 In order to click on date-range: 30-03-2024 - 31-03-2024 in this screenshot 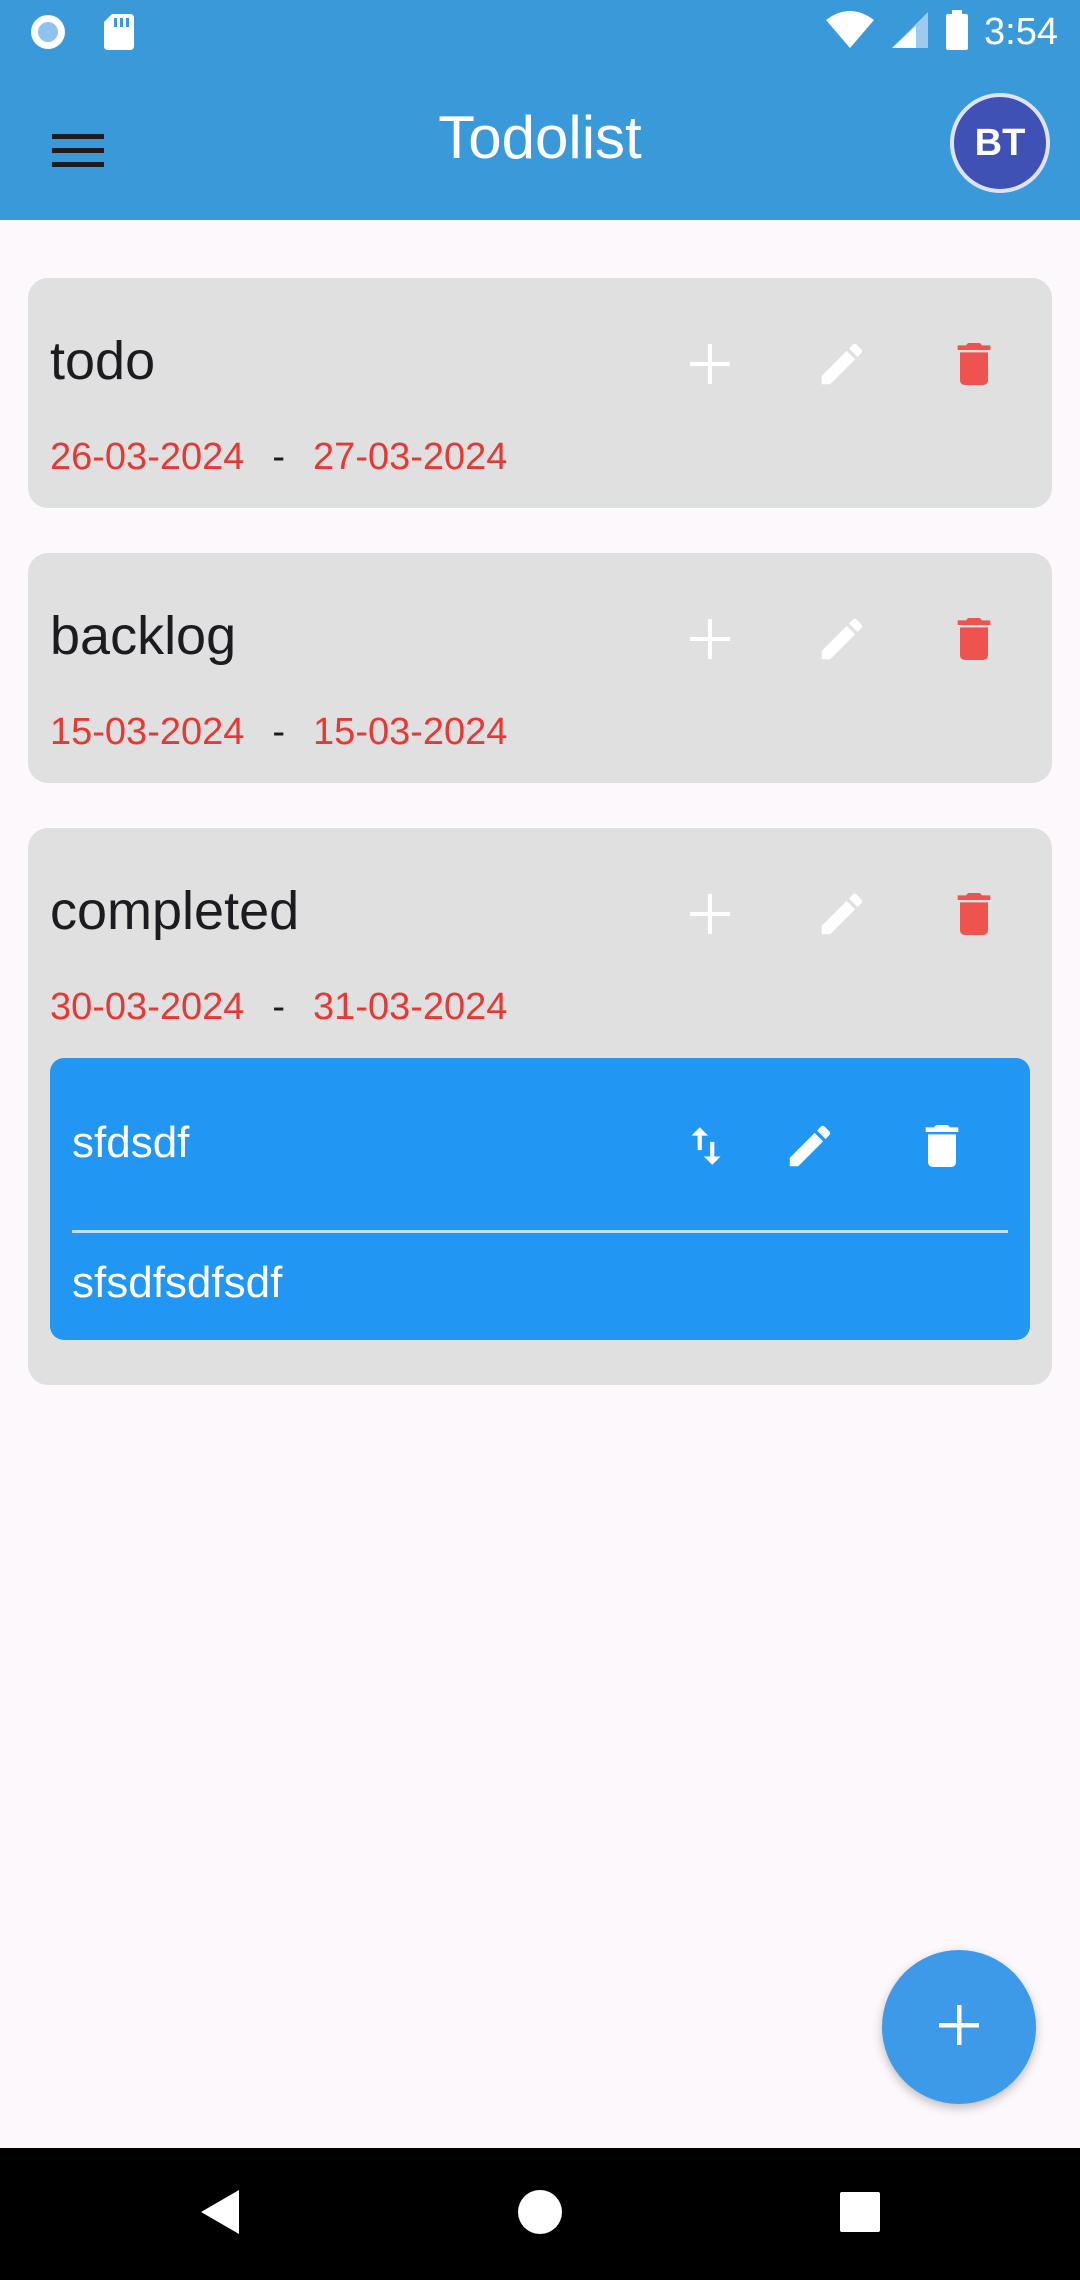, I will do `click(278, 1007)`.